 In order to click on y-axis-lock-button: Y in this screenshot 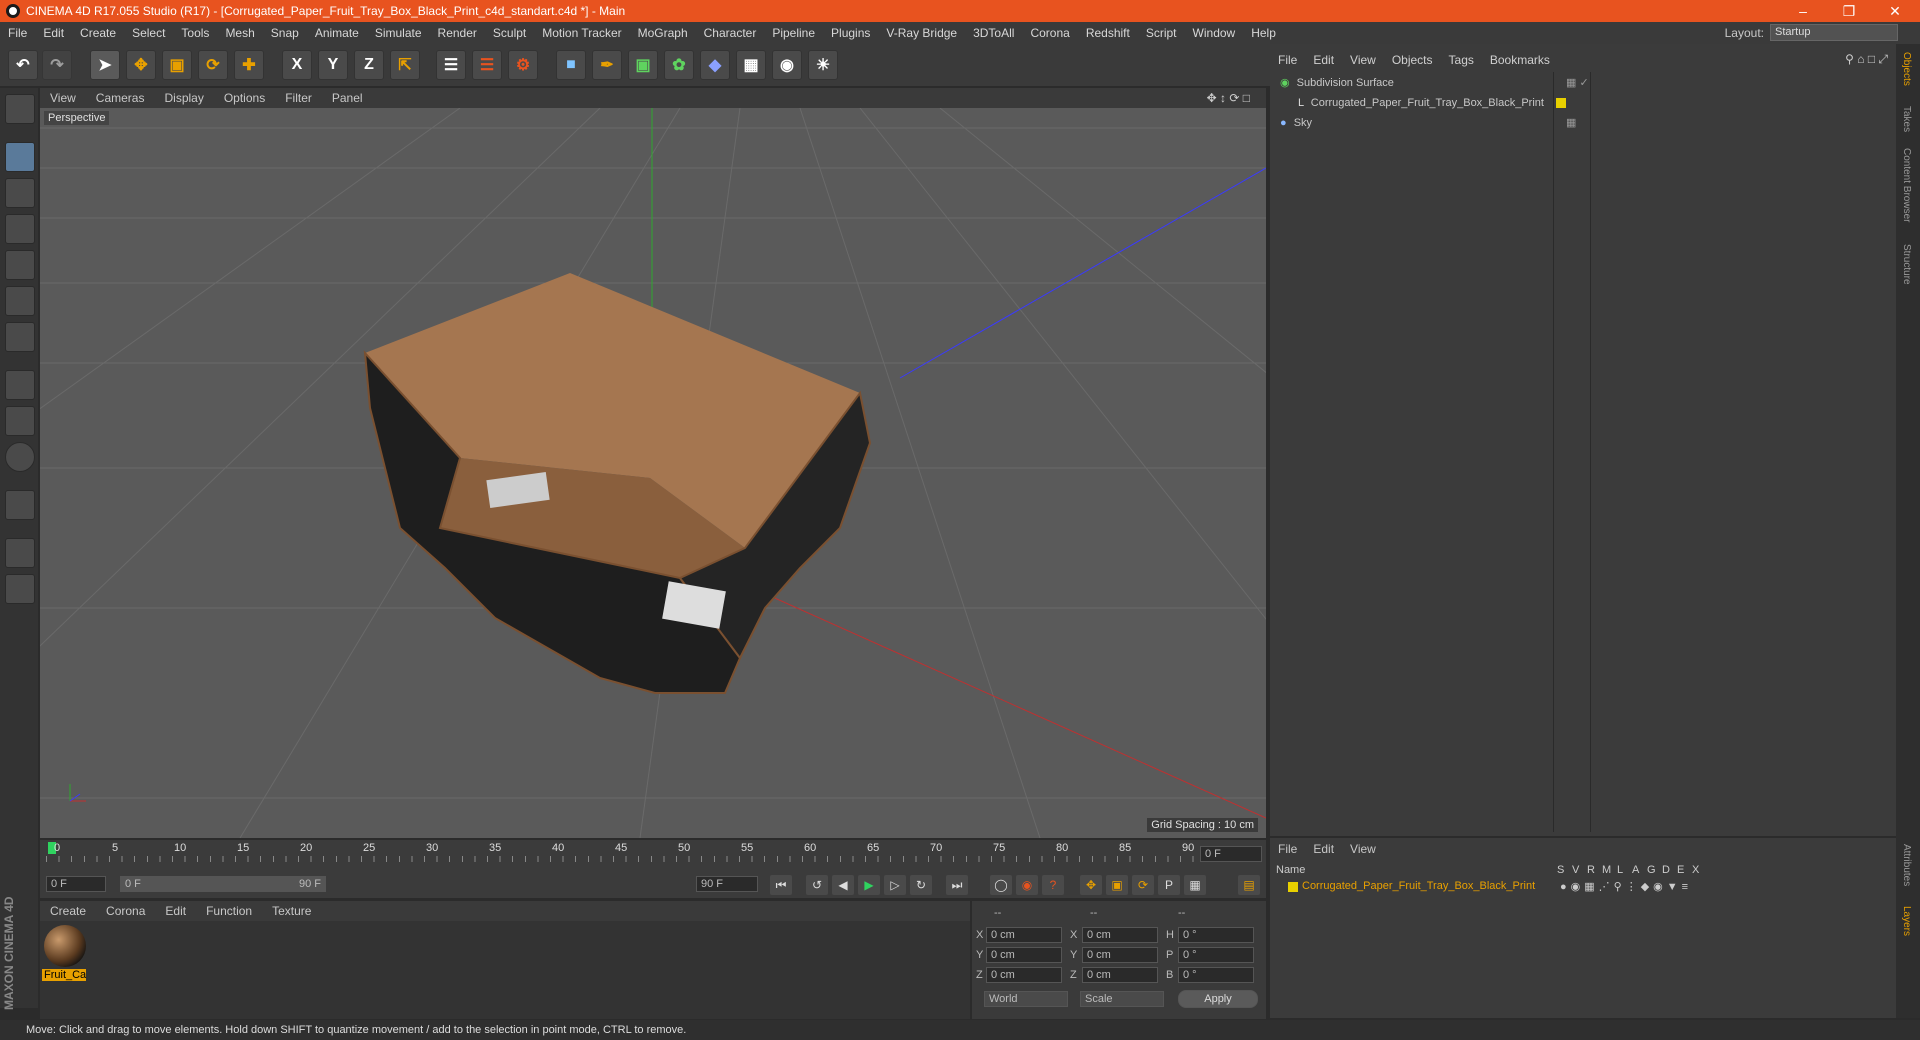, I will do `click(333, 65)`.